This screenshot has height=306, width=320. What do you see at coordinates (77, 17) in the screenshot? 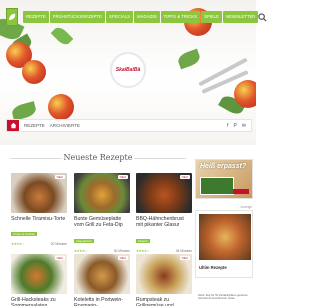
I see `nav-item-fruehstuecksrezepte: Frühstücks­rezepte` at bounding box center [77, 17].